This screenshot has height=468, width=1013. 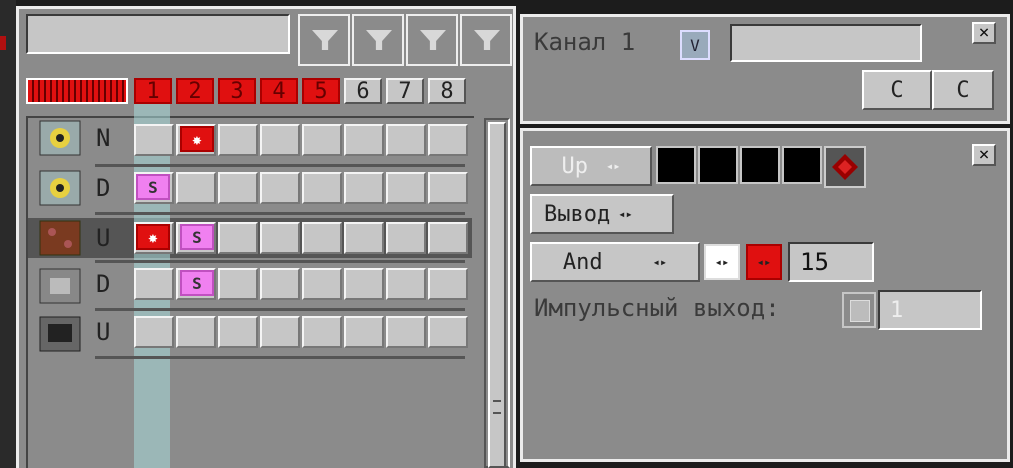 I want to click on left-edge, so click(x=8, y=234).